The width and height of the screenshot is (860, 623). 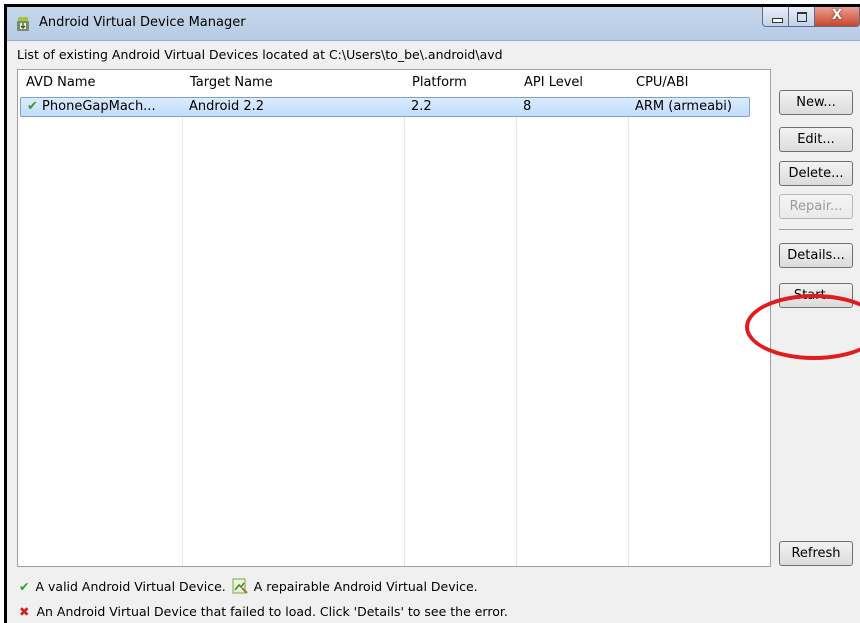 I want to click on column-header-api-level: API Level, so click(x=572, y=83).